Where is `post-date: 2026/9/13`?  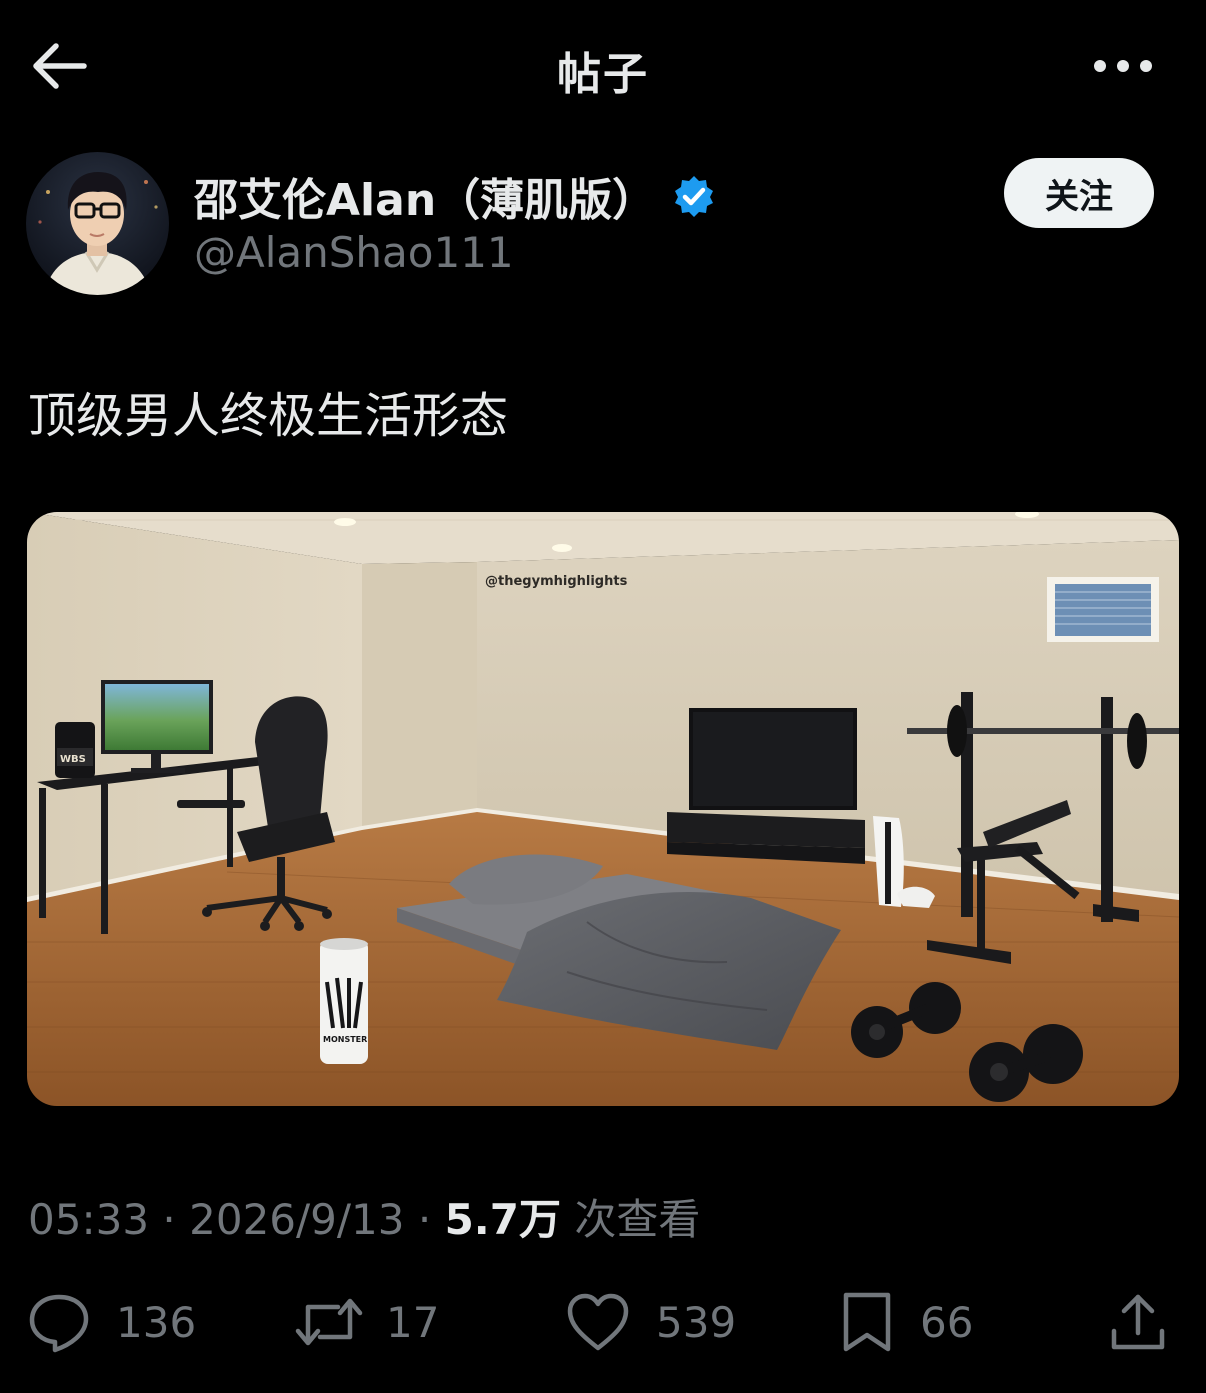
post-date: 2026/9/13 is located at coordinates (297, 1219).